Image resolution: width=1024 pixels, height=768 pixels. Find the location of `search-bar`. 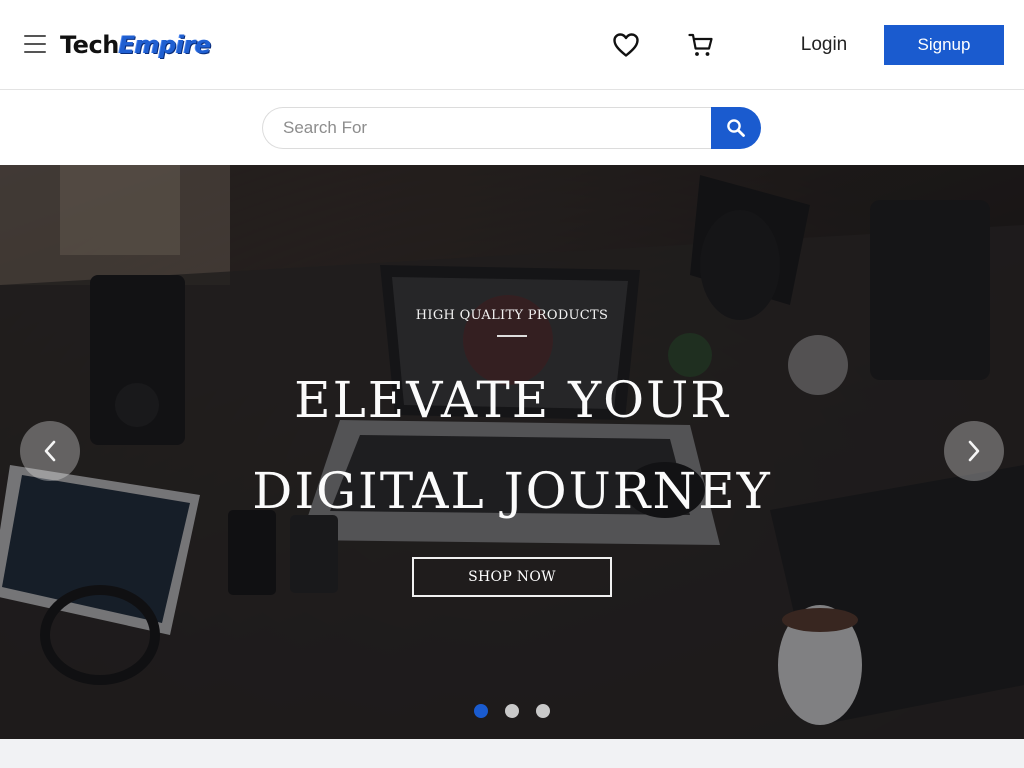

search-bar is located at coordinates (511, 128).